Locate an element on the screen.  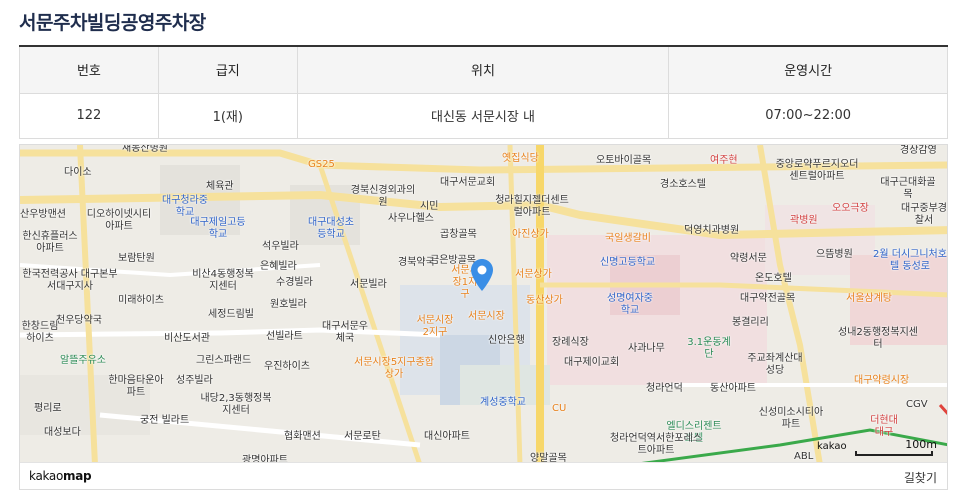
map-label: 서문시장2지구 is located at coordinates (435, 326).